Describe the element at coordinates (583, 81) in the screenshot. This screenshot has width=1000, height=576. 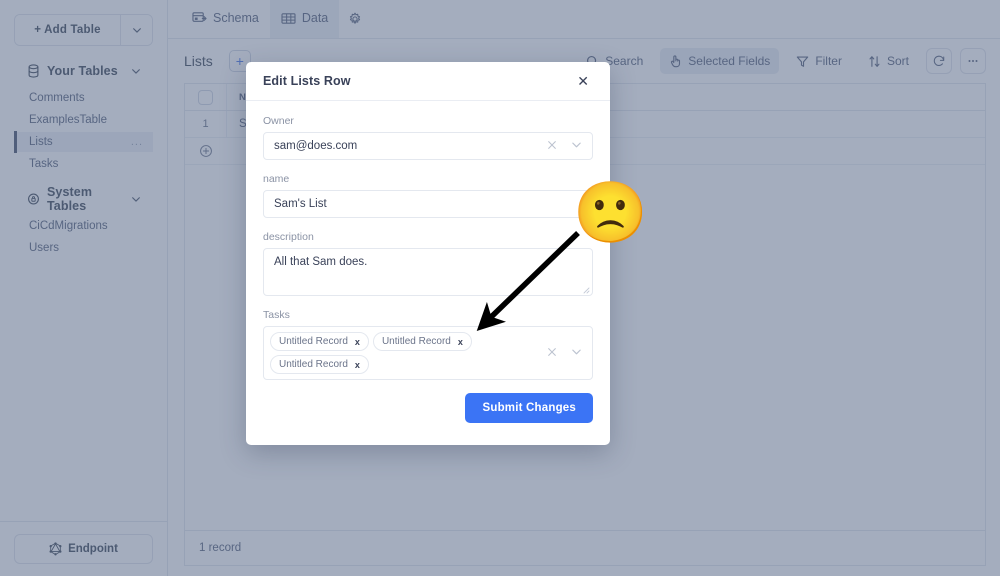
I see `close-icon: ✕` at that location.